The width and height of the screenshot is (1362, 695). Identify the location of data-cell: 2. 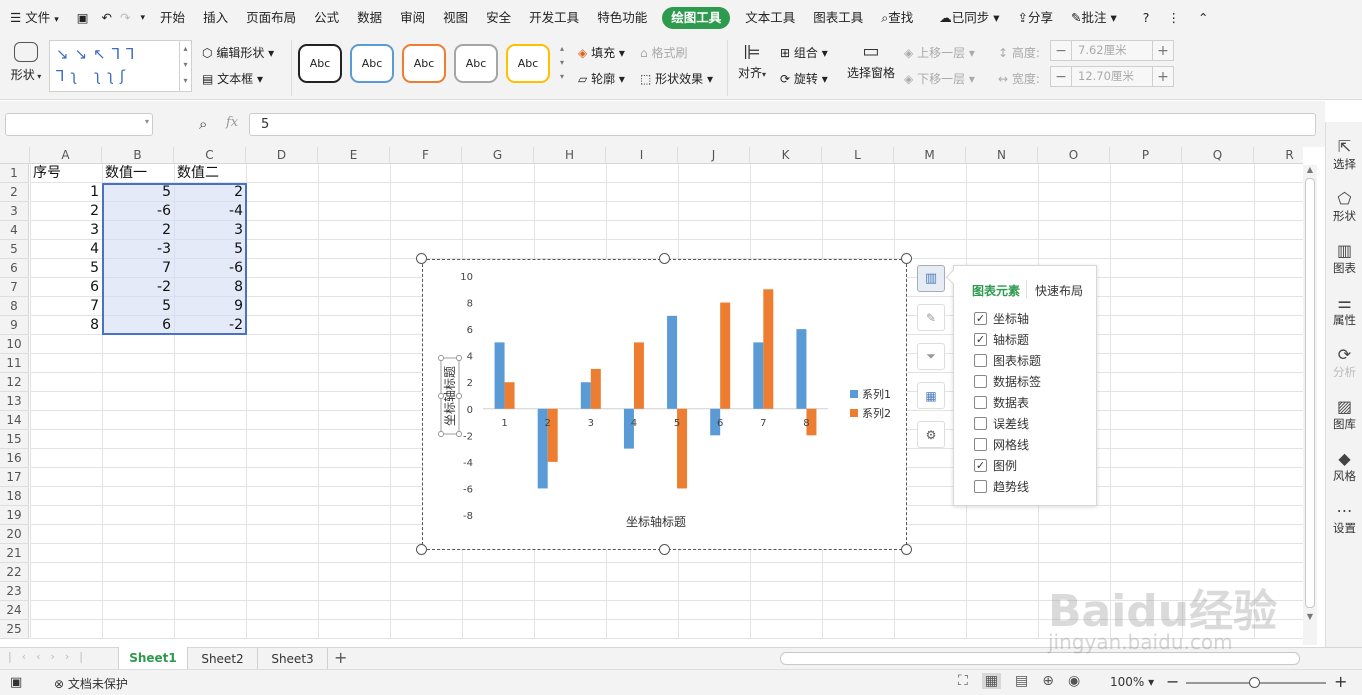
(210, 192).